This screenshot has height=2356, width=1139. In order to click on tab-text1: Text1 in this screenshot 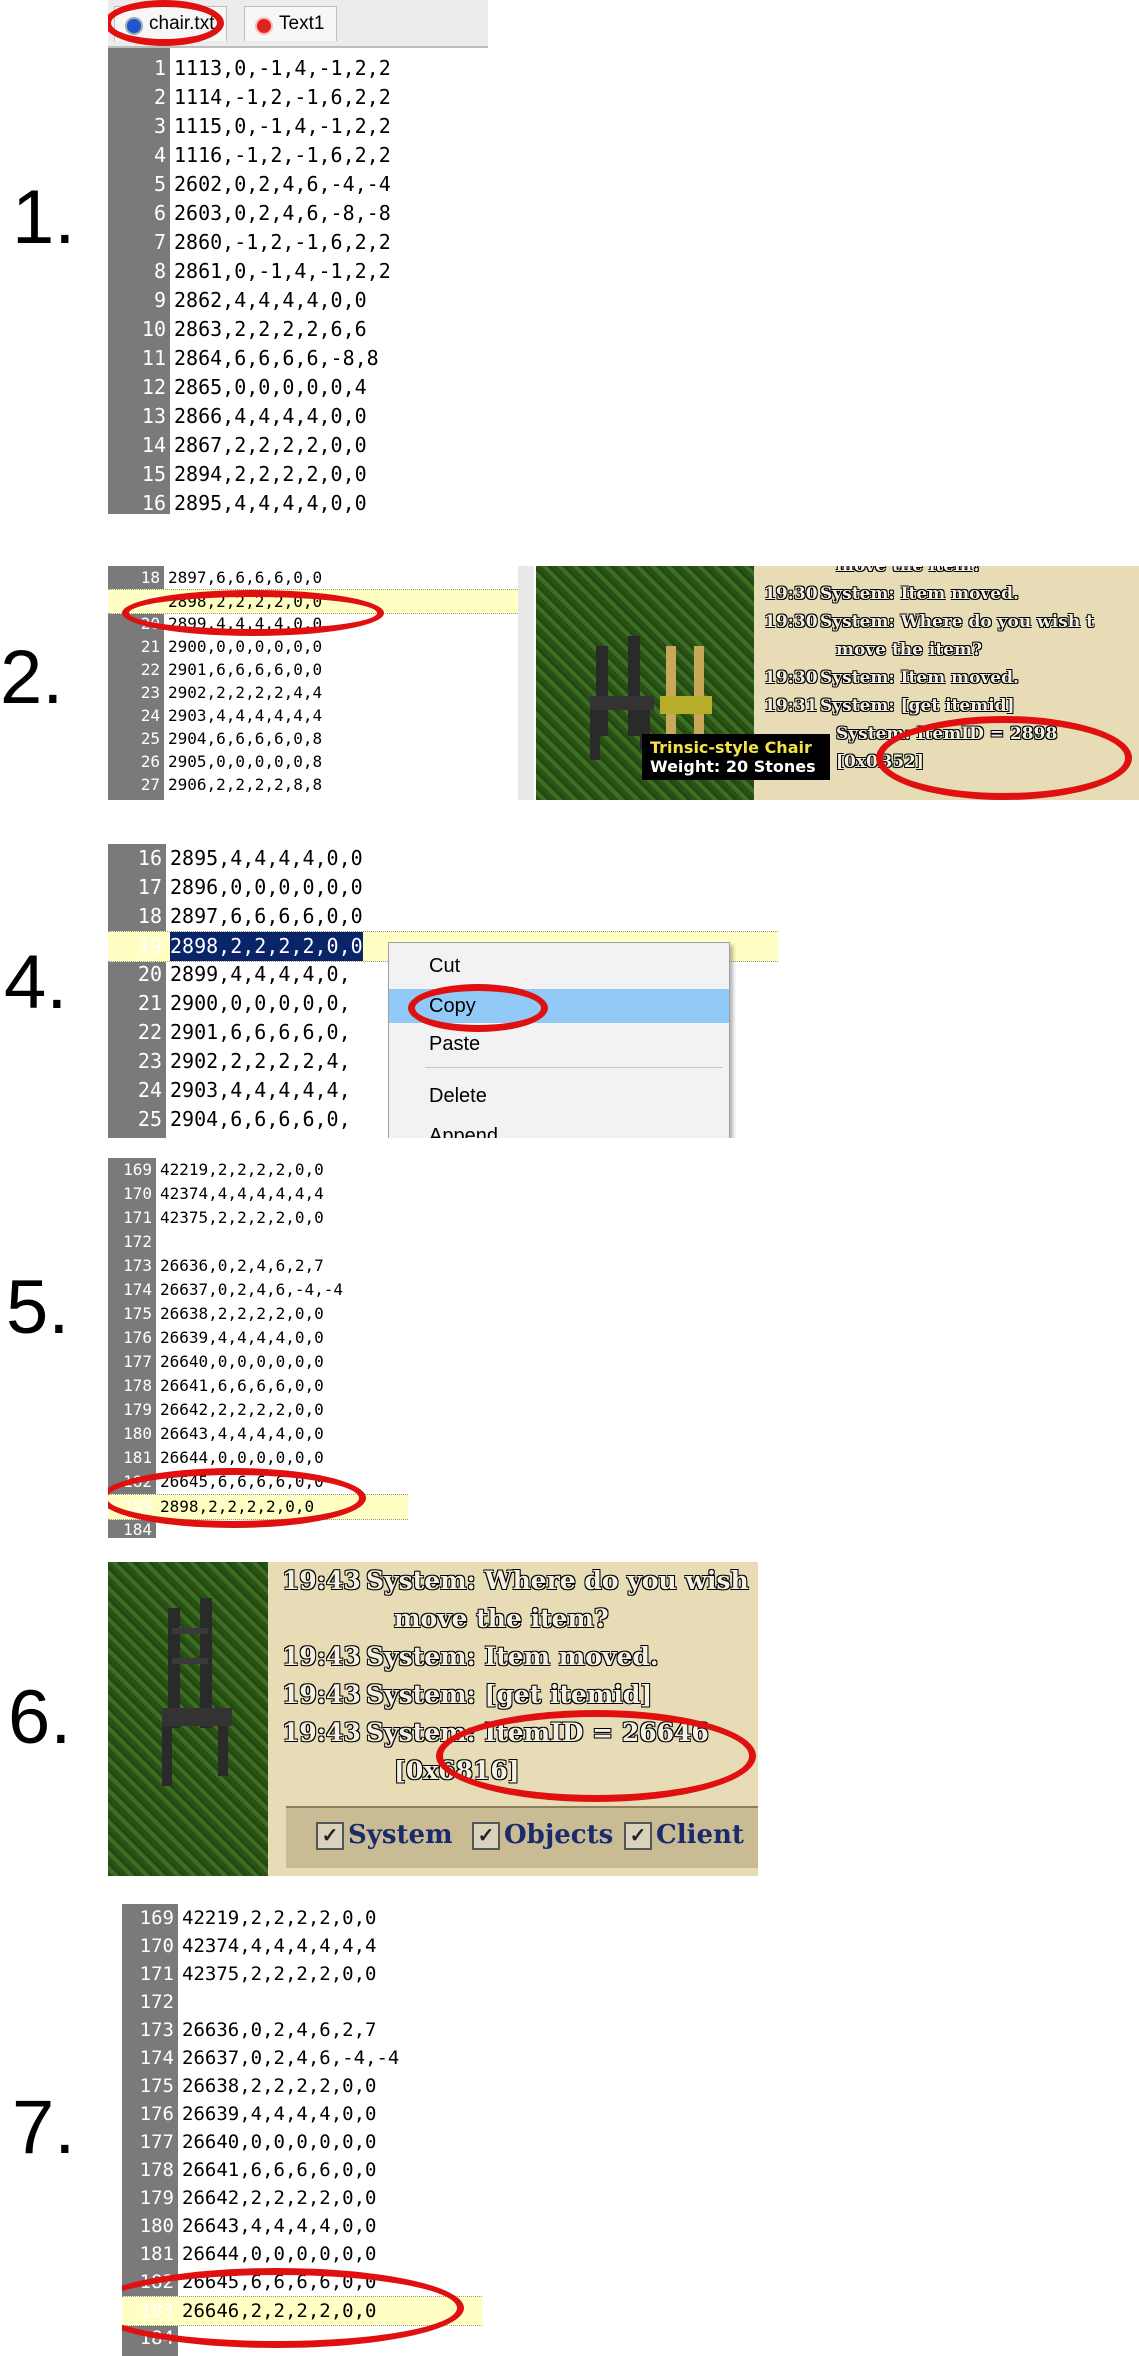, I will do `click(291, 23)`.